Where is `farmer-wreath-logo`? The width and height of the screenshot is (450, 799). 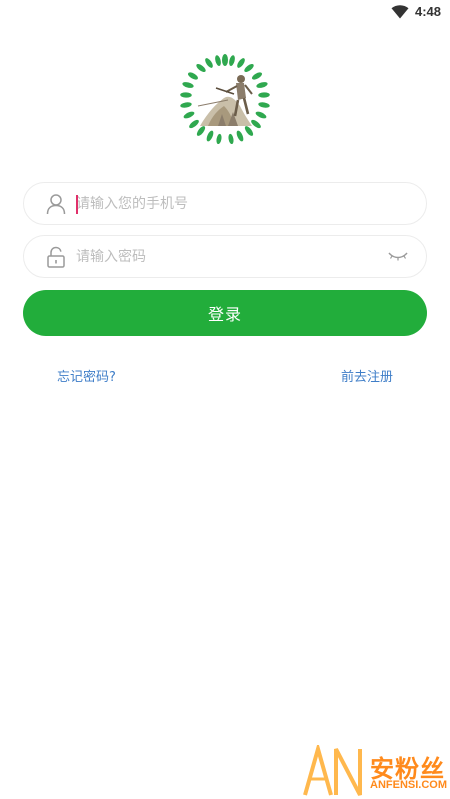 farmer-wreath-logo is located at coordinates (225, 99).